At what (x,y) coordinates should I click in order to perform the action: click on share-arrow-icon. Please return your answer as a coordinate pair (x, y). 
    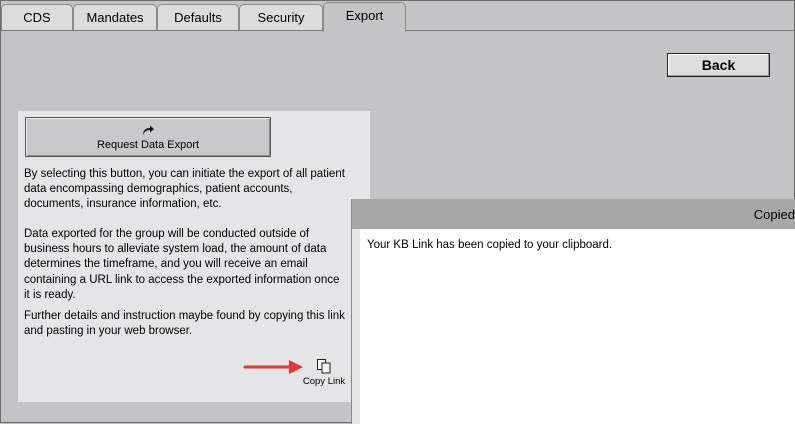
    Looking at the image, I should click on (148, 131).